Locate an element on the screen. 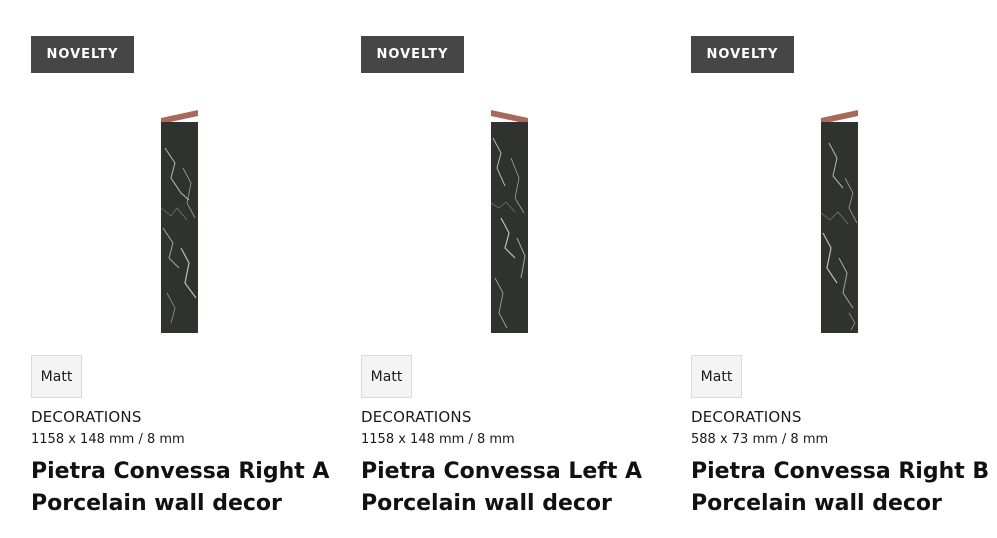 The image size is (997, 538). product-dimensions: 588 x 73 mm / 8 mm is located at coordinates (760, 439).